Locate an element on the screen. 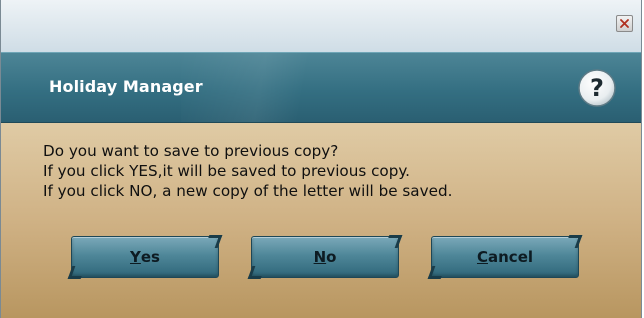 The height and width of the screenshot is (318, 644). close-button is located at coordinates (624, 23).